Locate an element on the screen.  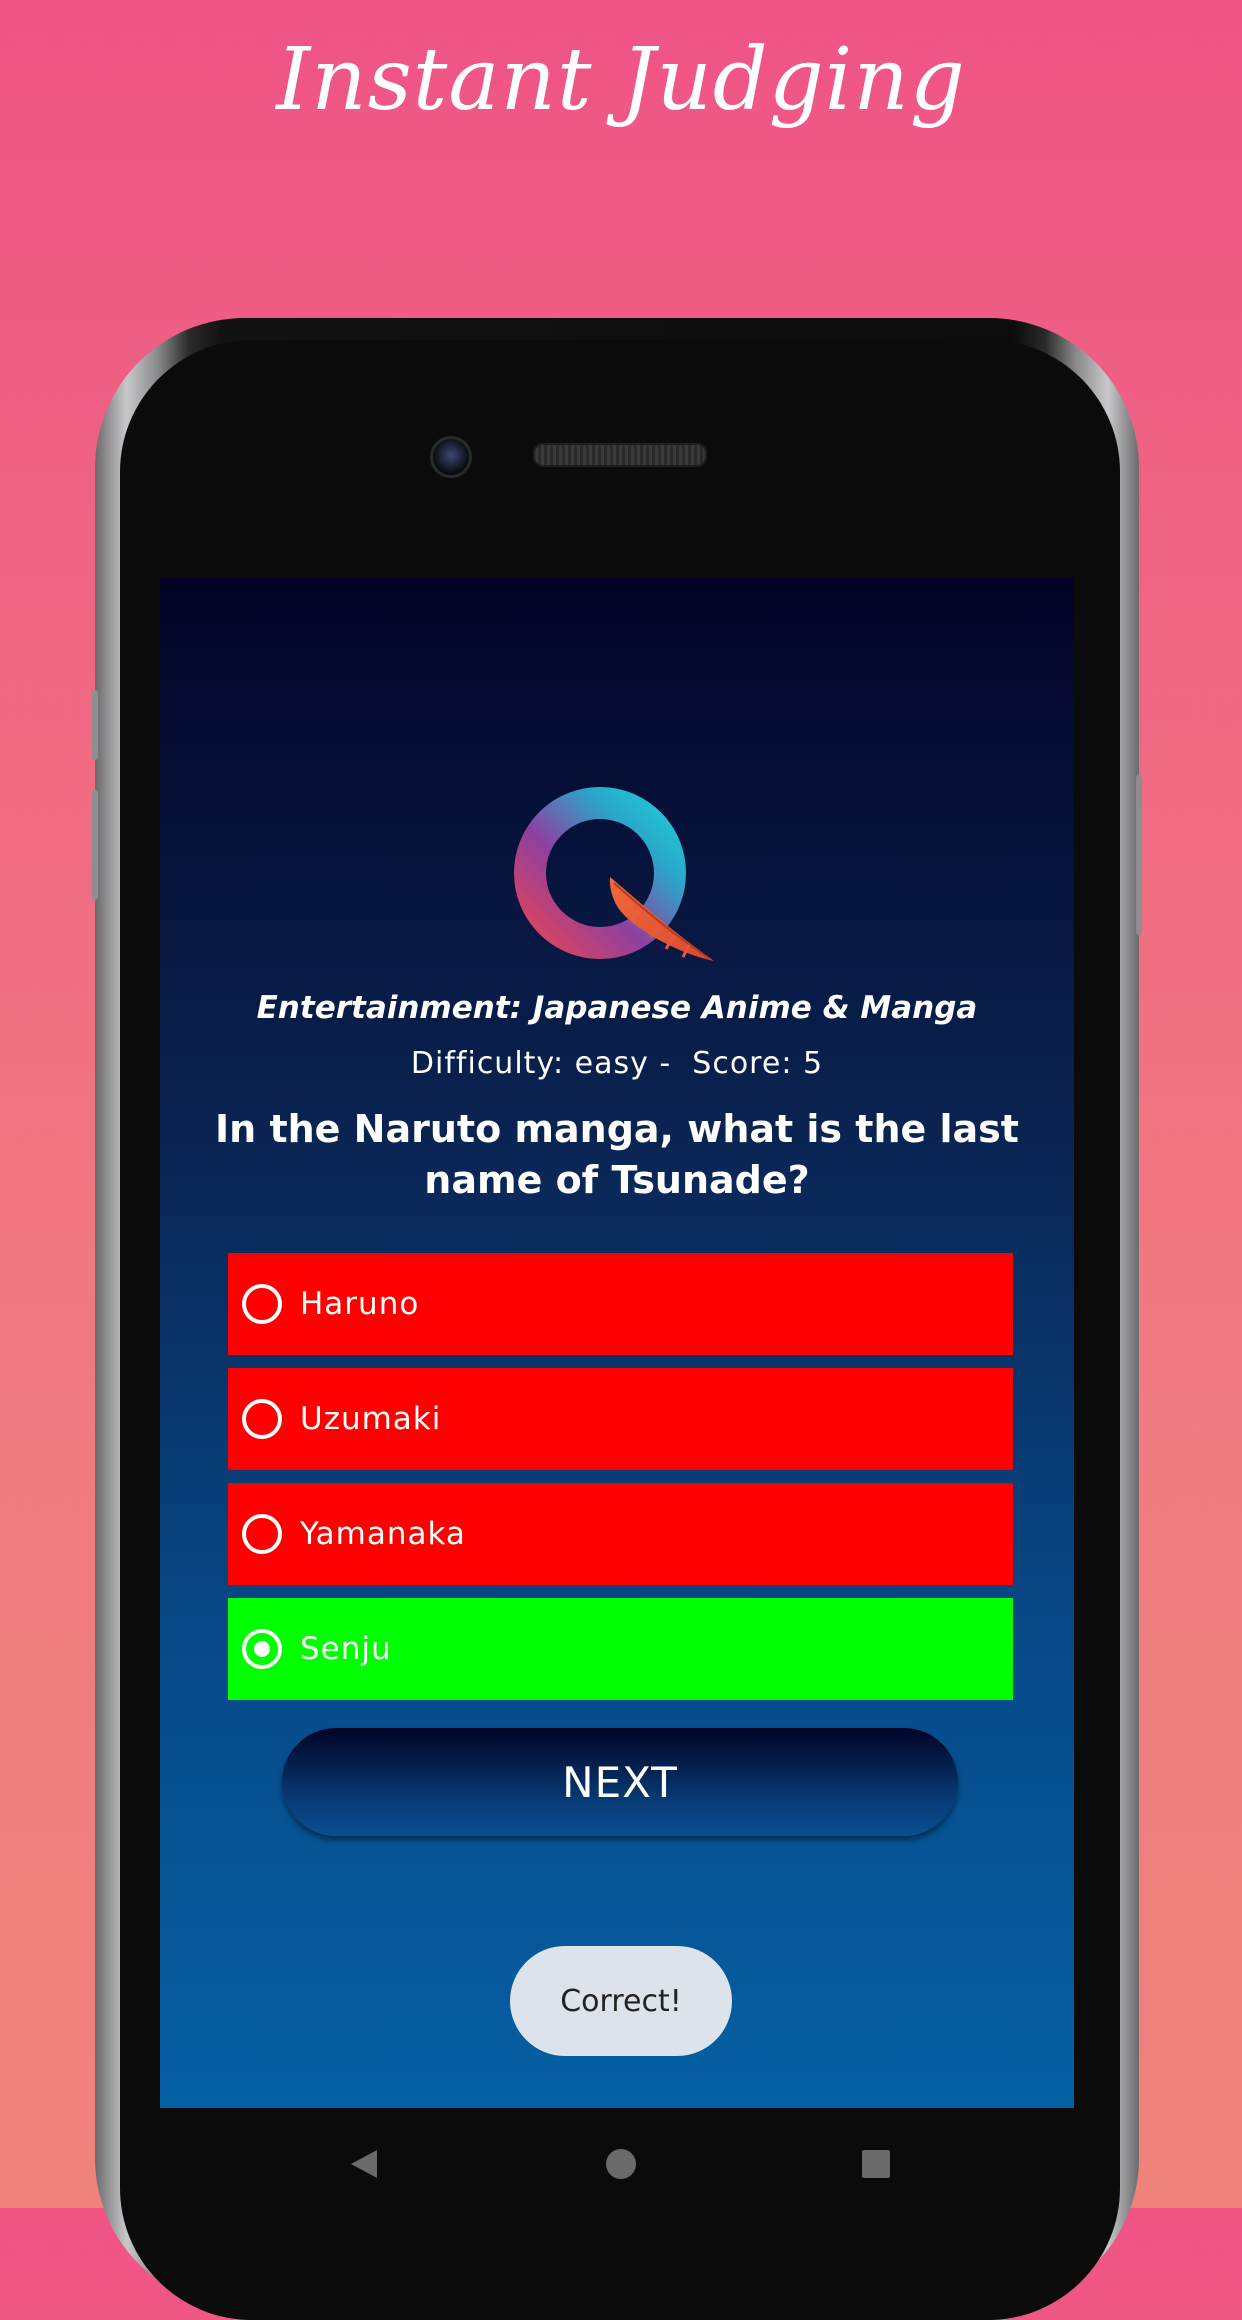
app-logo is located at coordinates (624, 880).